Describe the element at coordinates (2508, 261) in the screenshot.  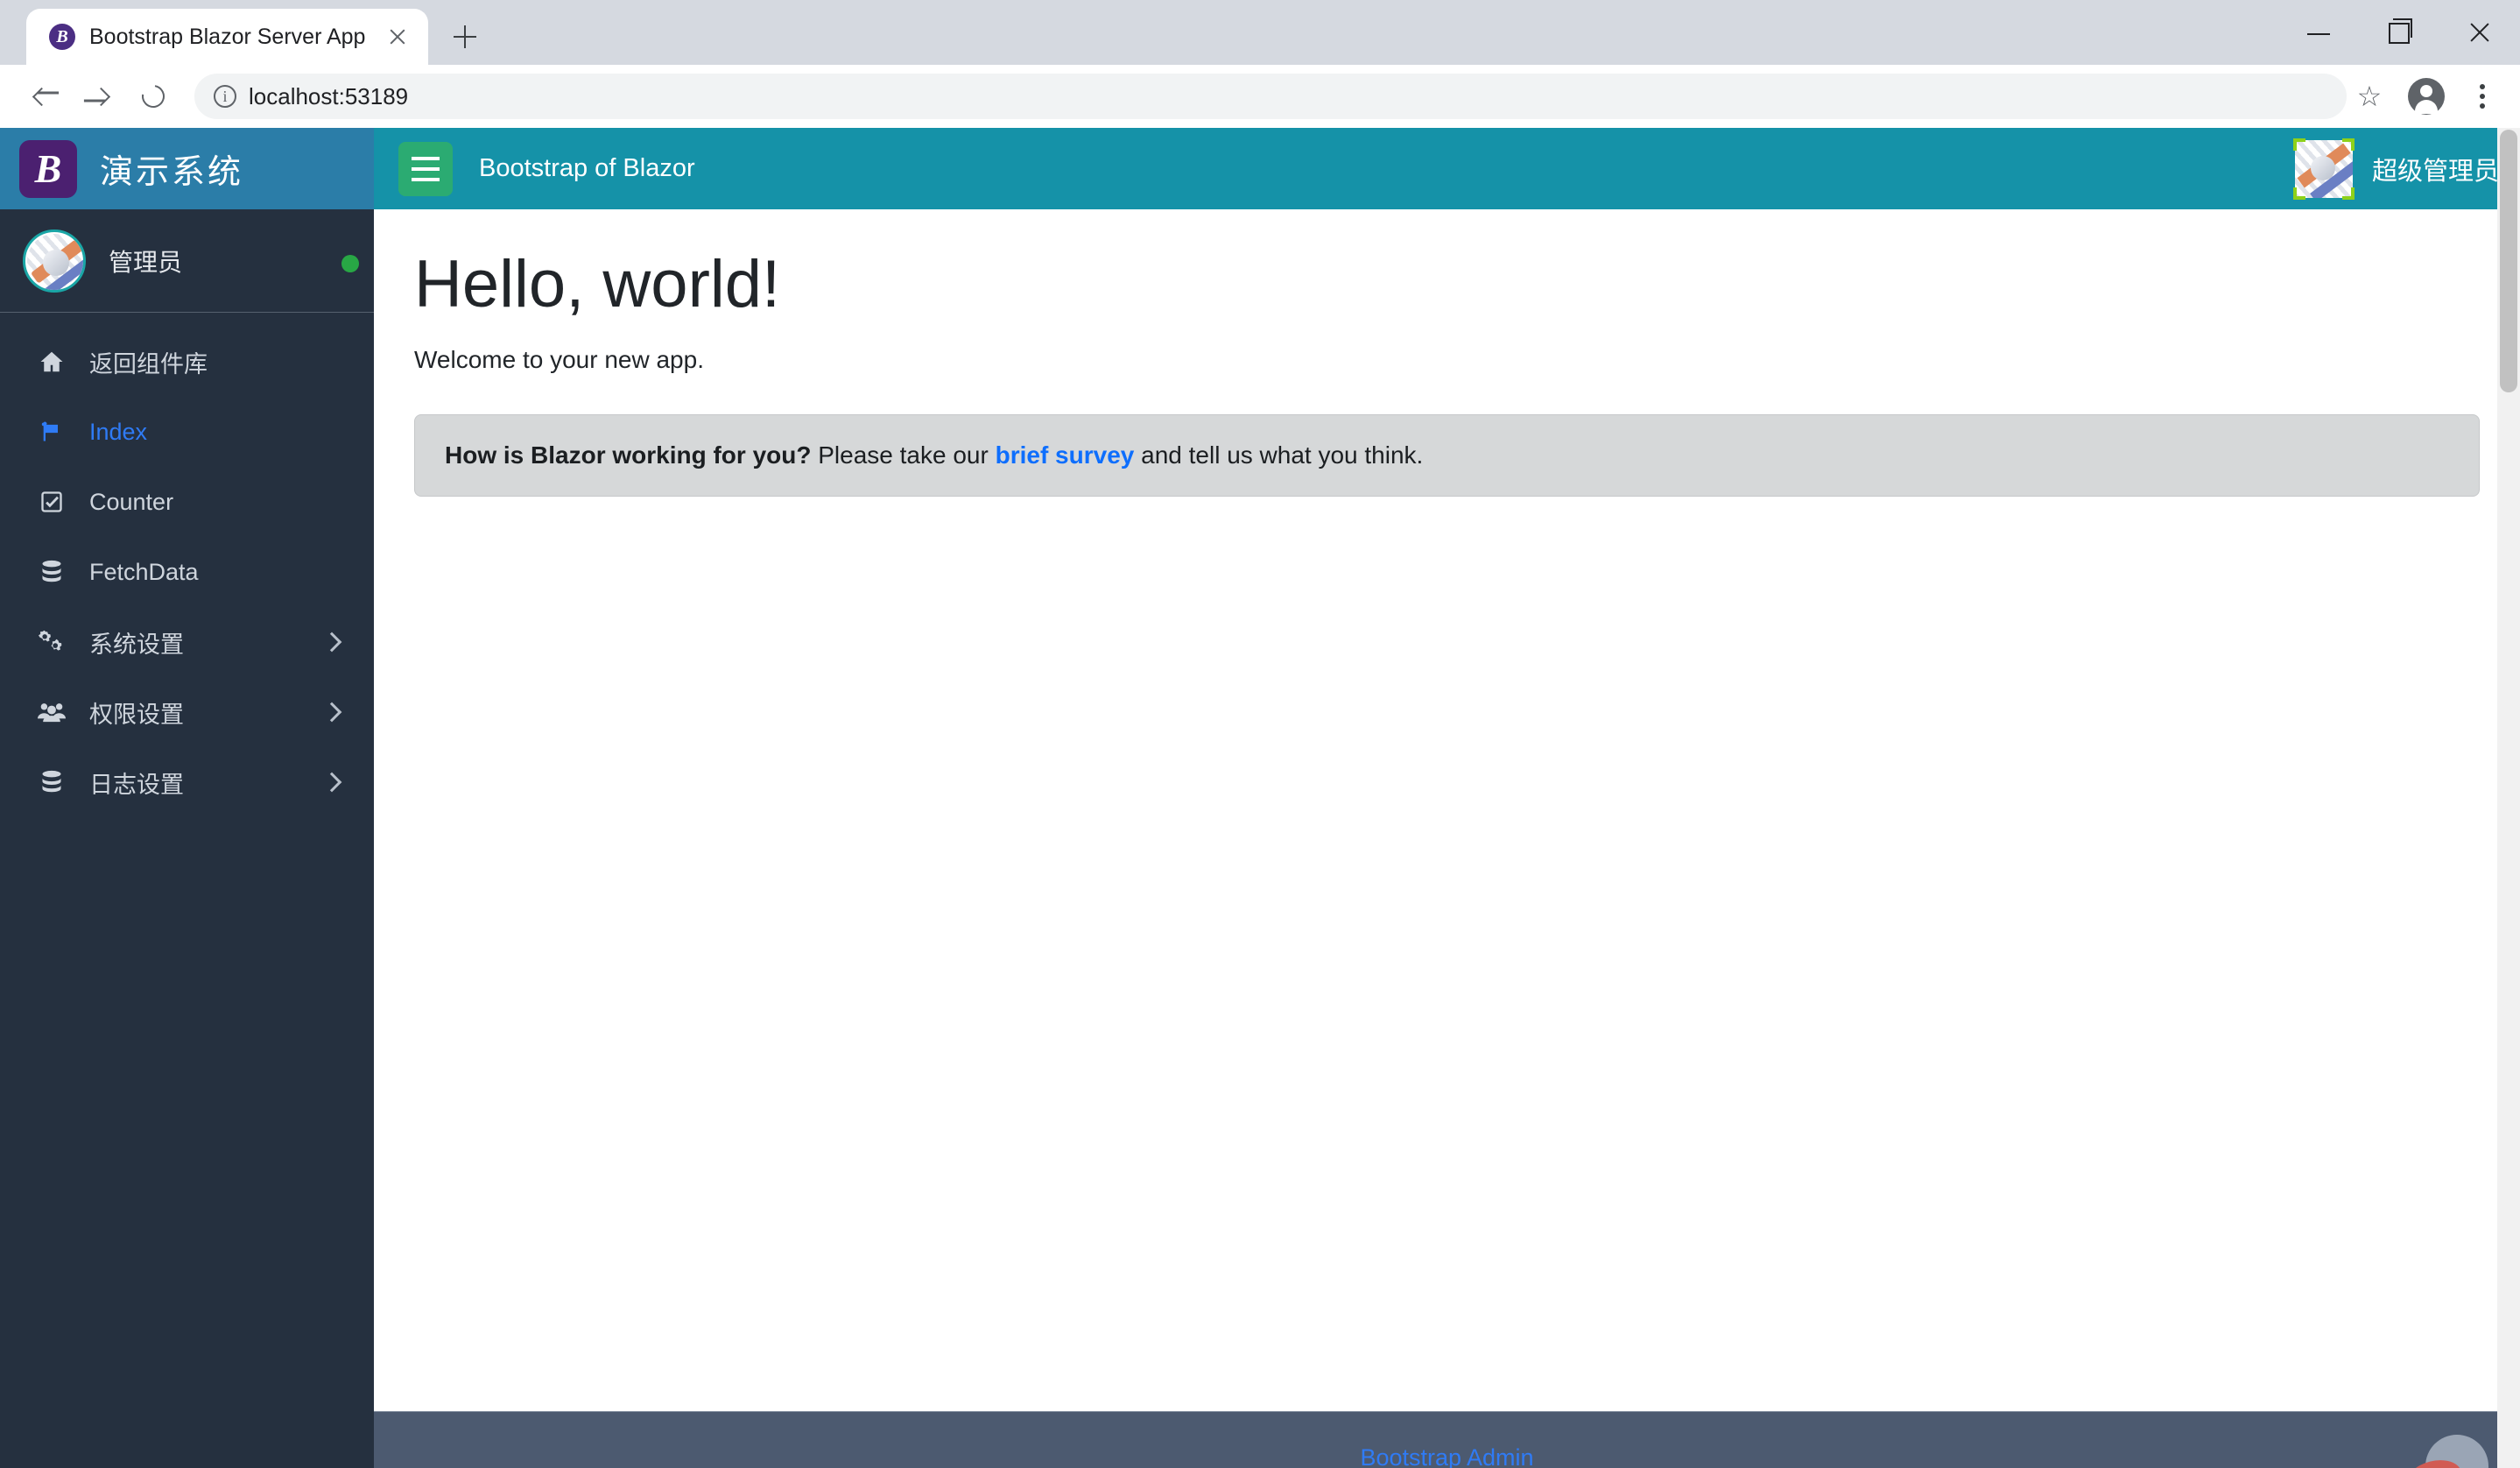
I see `scrollbar-thumb` at that location.